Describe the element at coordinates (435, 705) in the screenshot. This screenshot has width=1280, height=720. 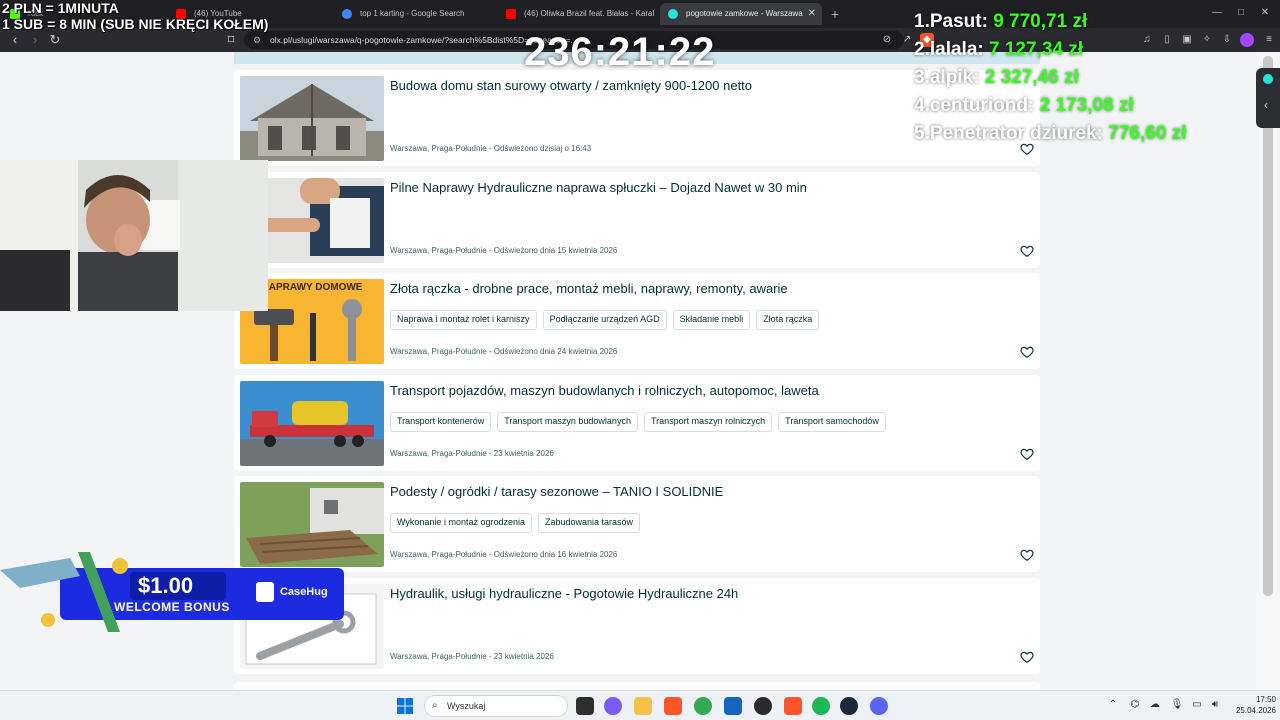
I see `search-icon: ⌕` at that location.